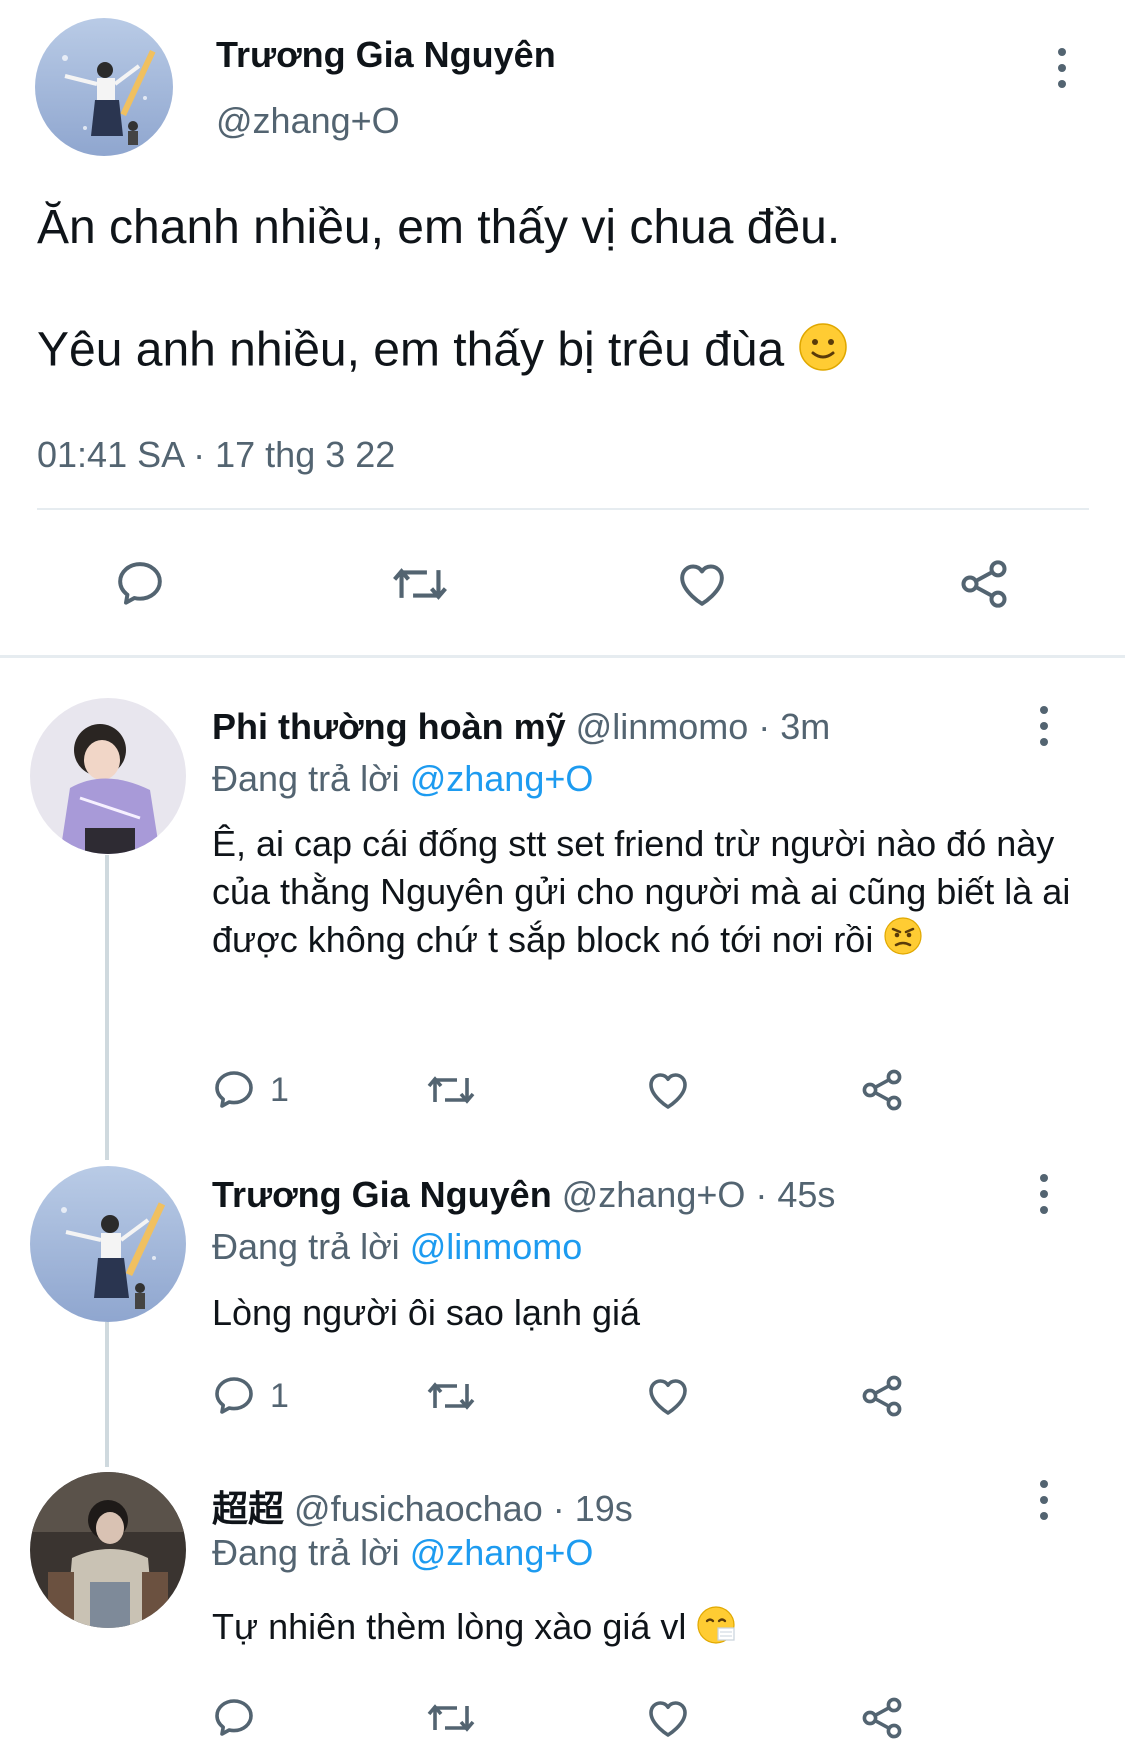 This screenshot has height=1754, width=1125. I want to click on reply-author-name: Phi thường hoàn mỹ, so click(389, 726).